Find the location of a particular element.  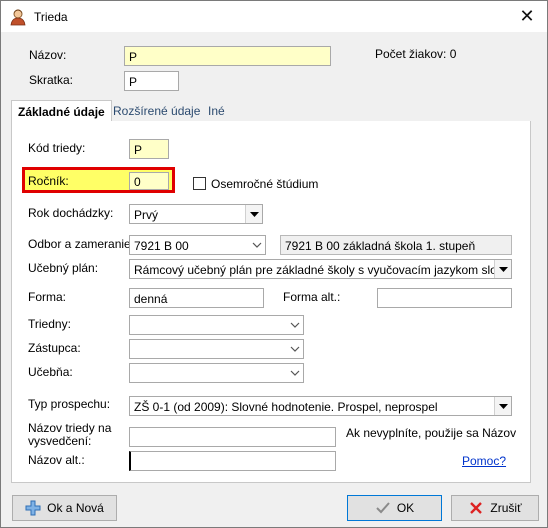

close-icon: ✕ is located at coordinates (527, 16).